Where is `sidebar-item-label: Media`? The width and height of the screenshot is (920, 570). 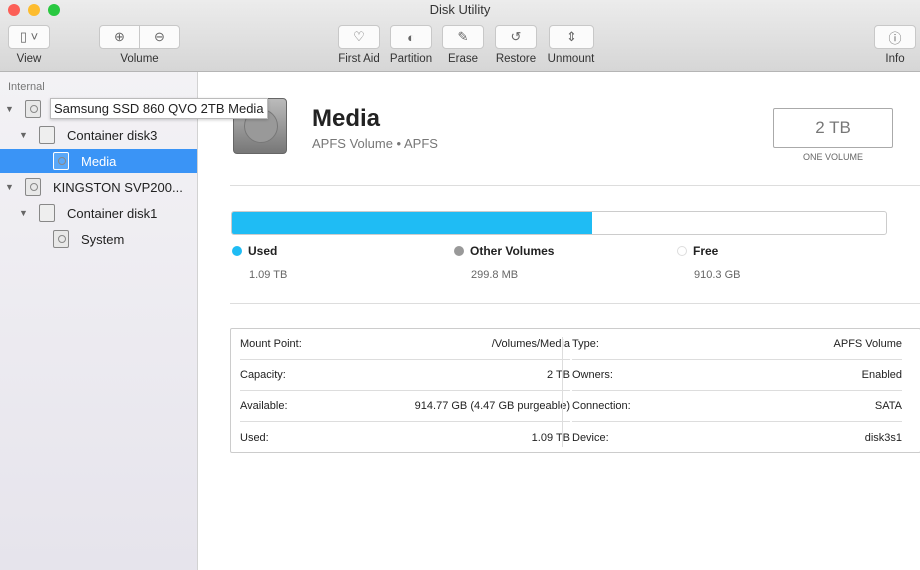
sidebar-item-label: Media is located at coordinates (99, 161).